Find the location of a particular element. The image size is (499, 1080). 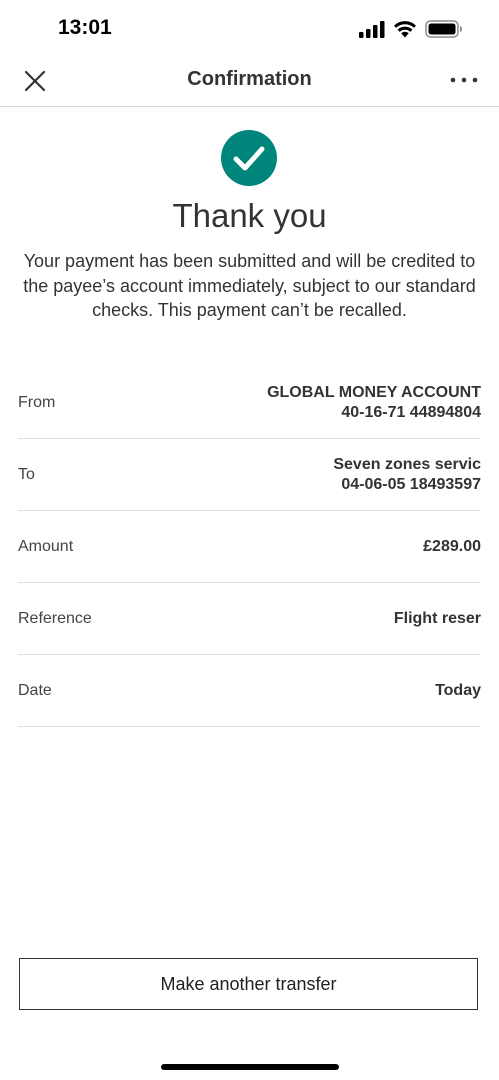

status-time: 13:01 is located at coordinates (85, 27).